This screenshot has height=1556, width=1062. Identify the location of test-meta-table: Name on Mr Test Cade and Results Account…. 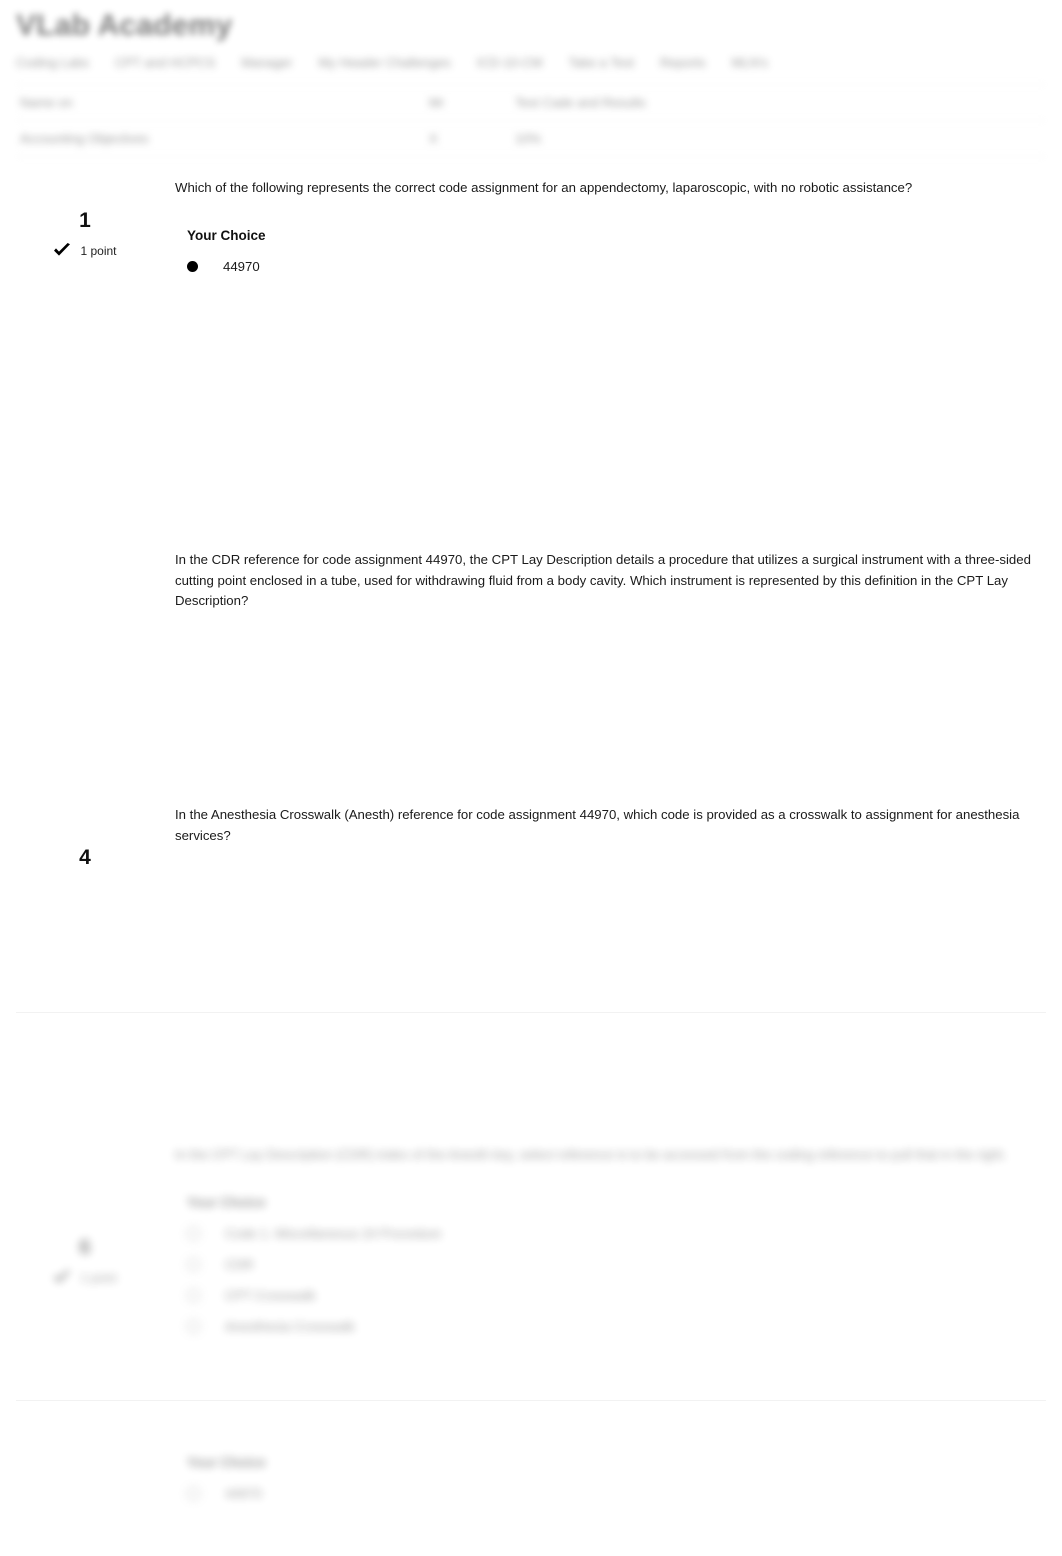
(531, 120).